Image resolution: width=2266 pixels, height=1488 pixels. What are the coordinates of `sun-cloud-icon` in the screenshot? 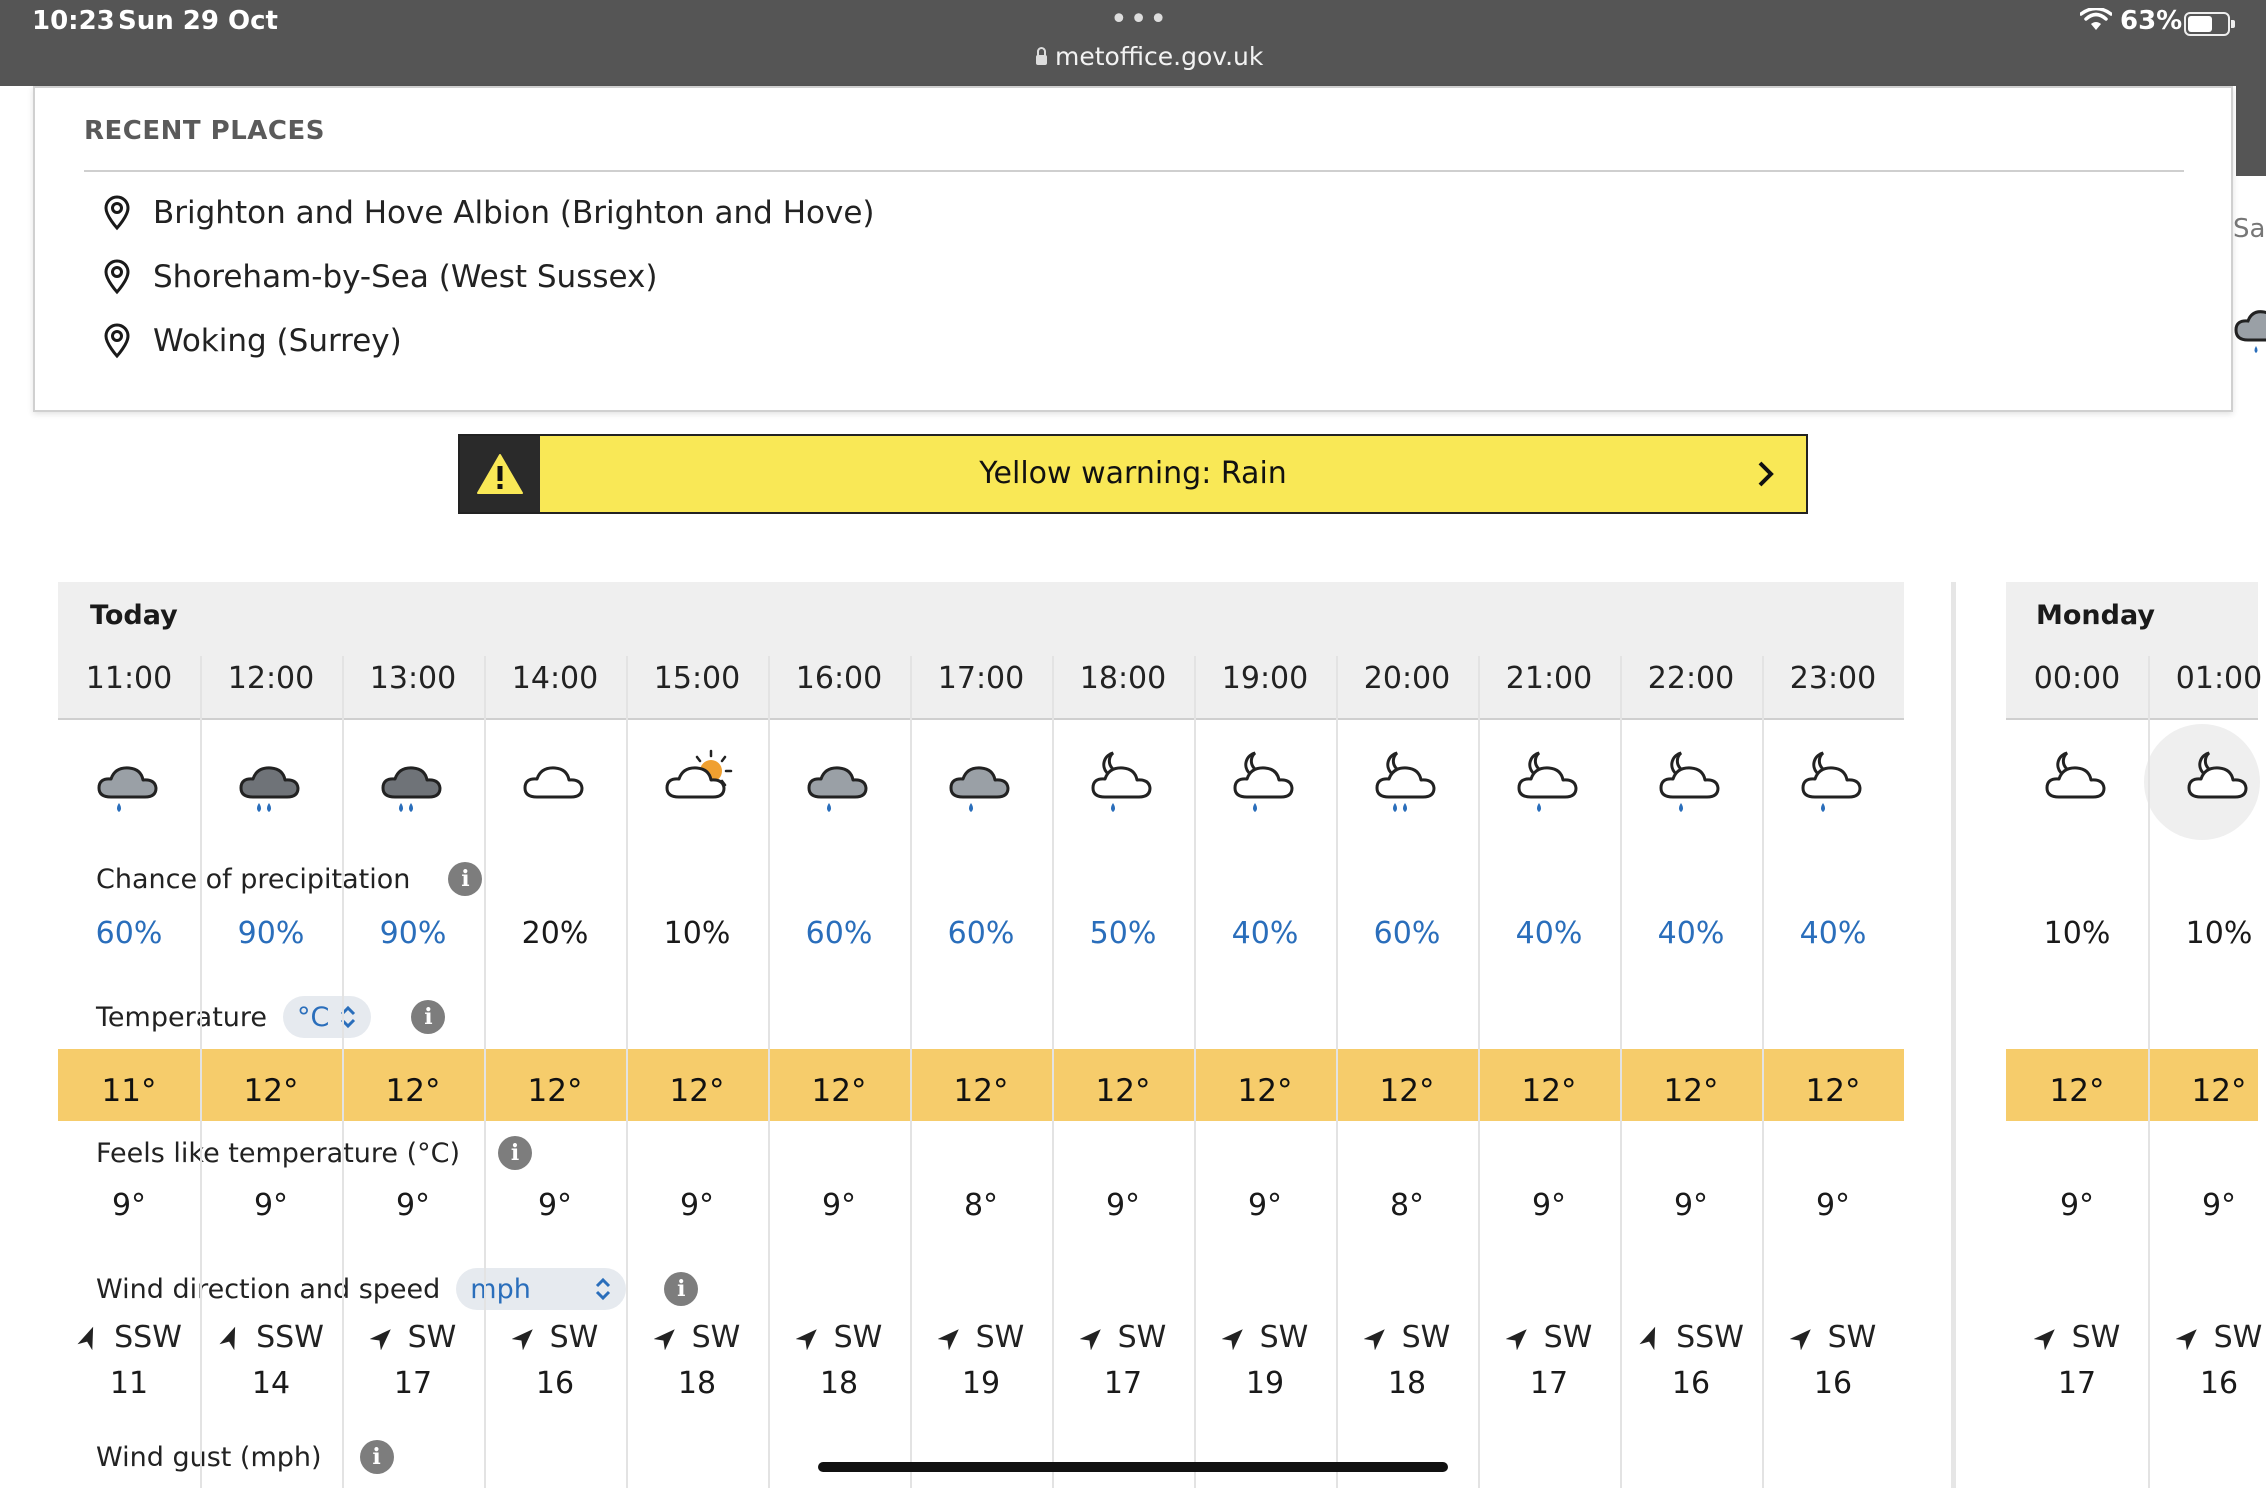 It's located at (697, 785).